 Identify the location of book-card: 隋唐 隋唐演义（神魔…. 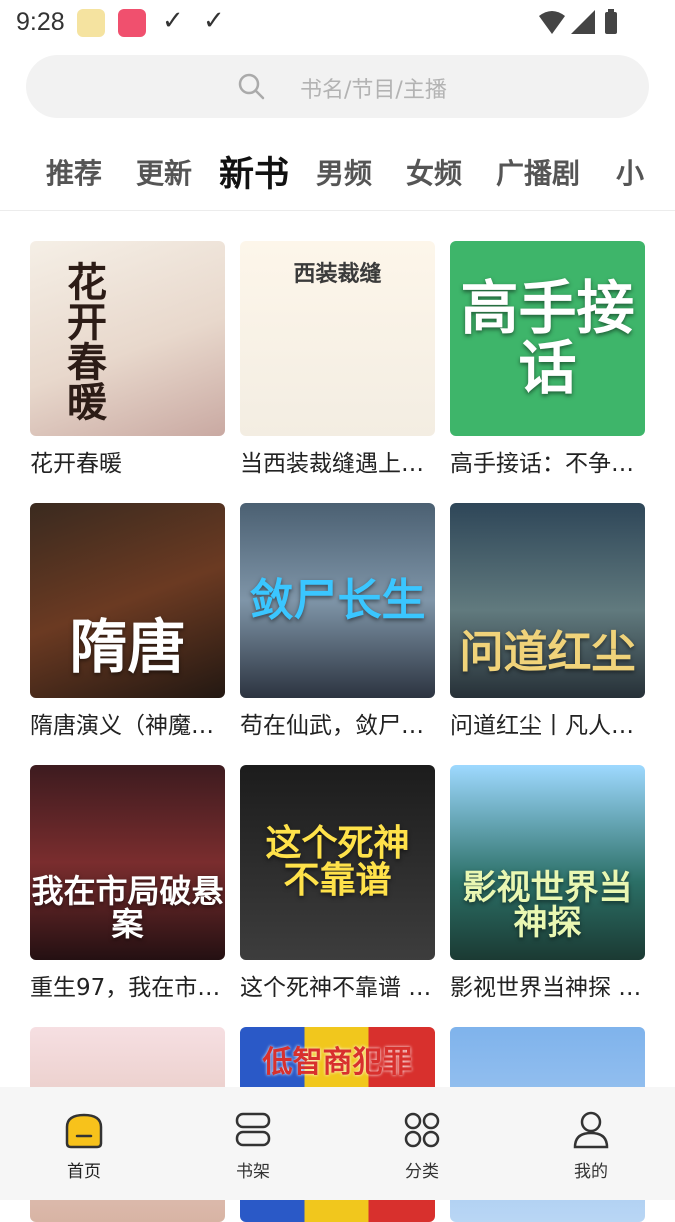
(127, 621).